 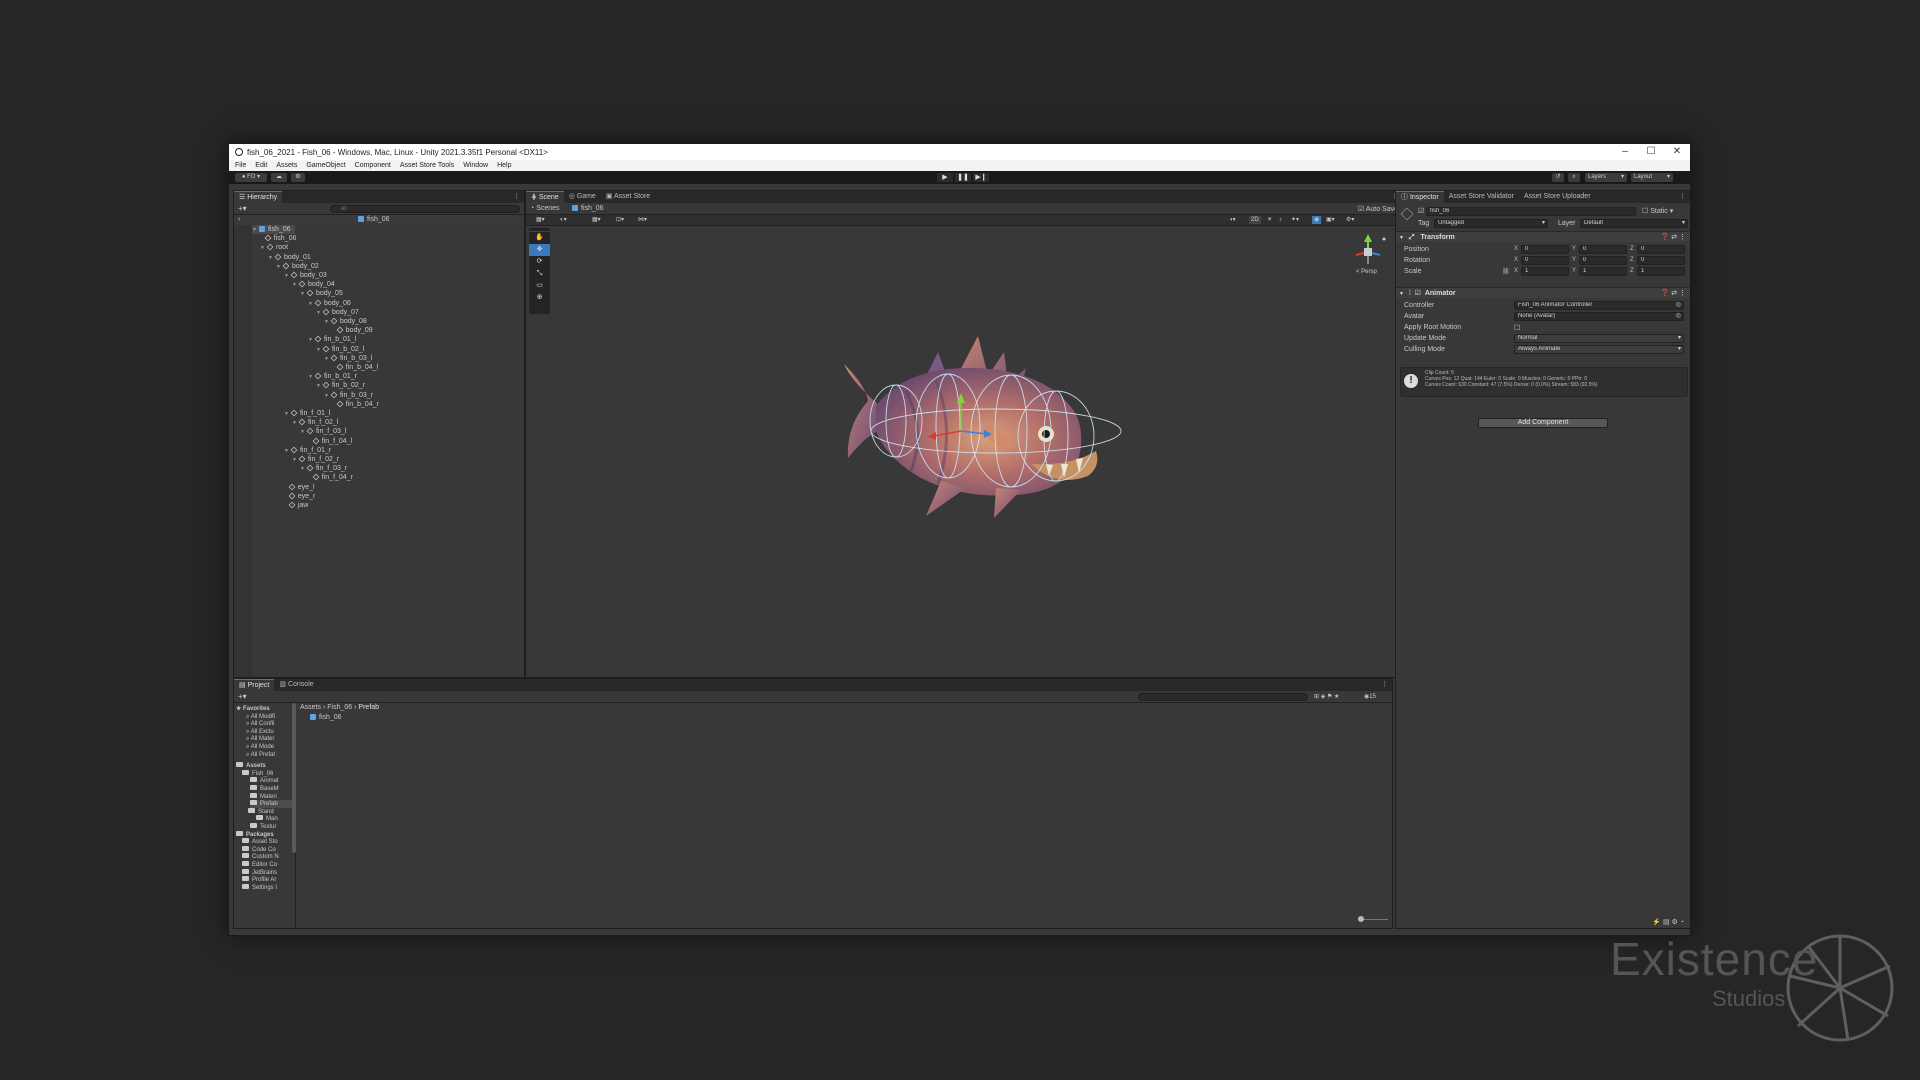 I want to click on grid-snapping-dropdown: ▦▾, so click(x=596, y=220).